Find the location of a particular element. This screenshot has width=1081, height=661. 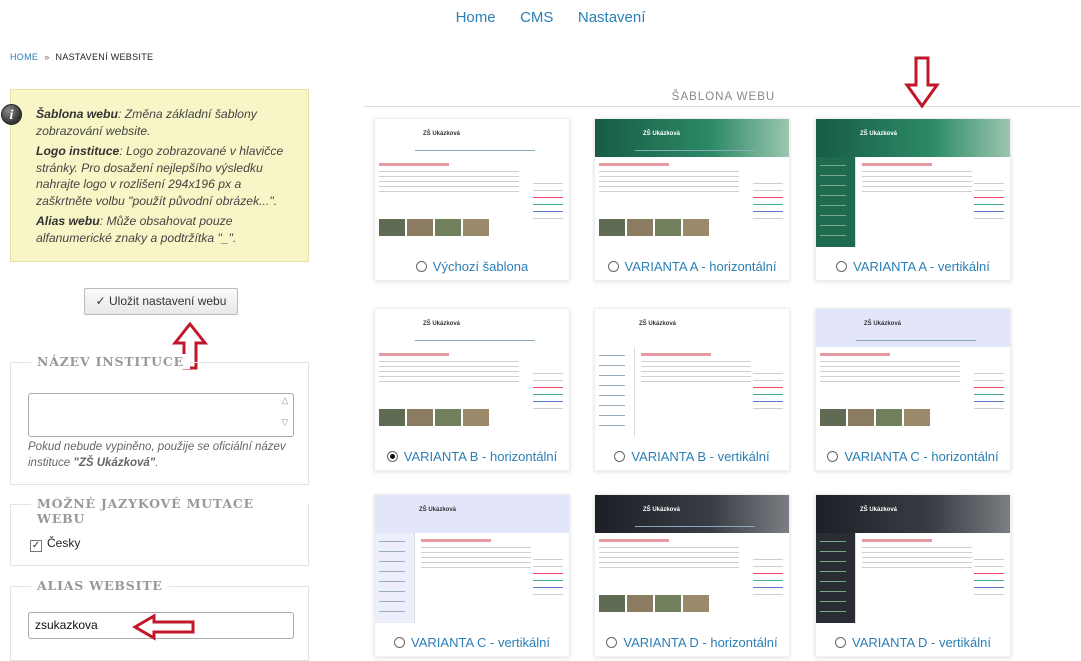

nav-home: Home is located at coordinates (476, 17).